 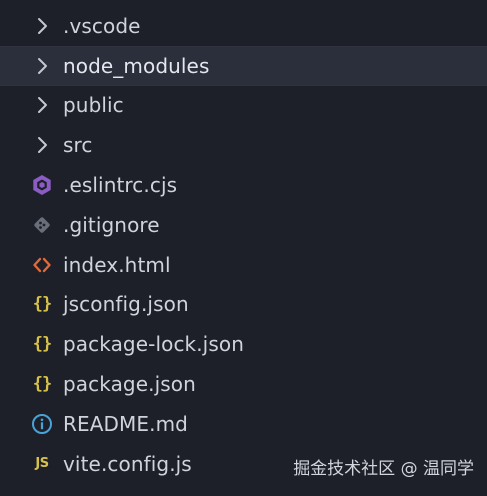 I want to click on javascript-icon: JS, so click(x=42, y=464).